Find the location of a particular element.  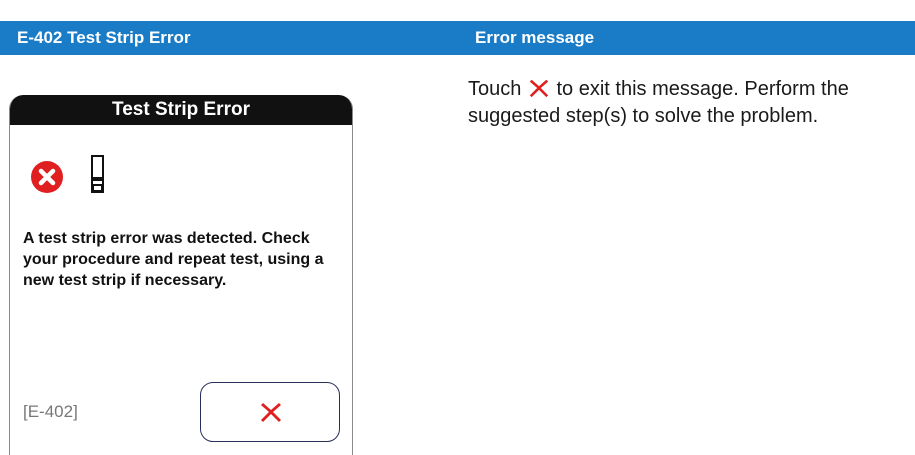

column-title: Error message is located at coordinates (535, 37).